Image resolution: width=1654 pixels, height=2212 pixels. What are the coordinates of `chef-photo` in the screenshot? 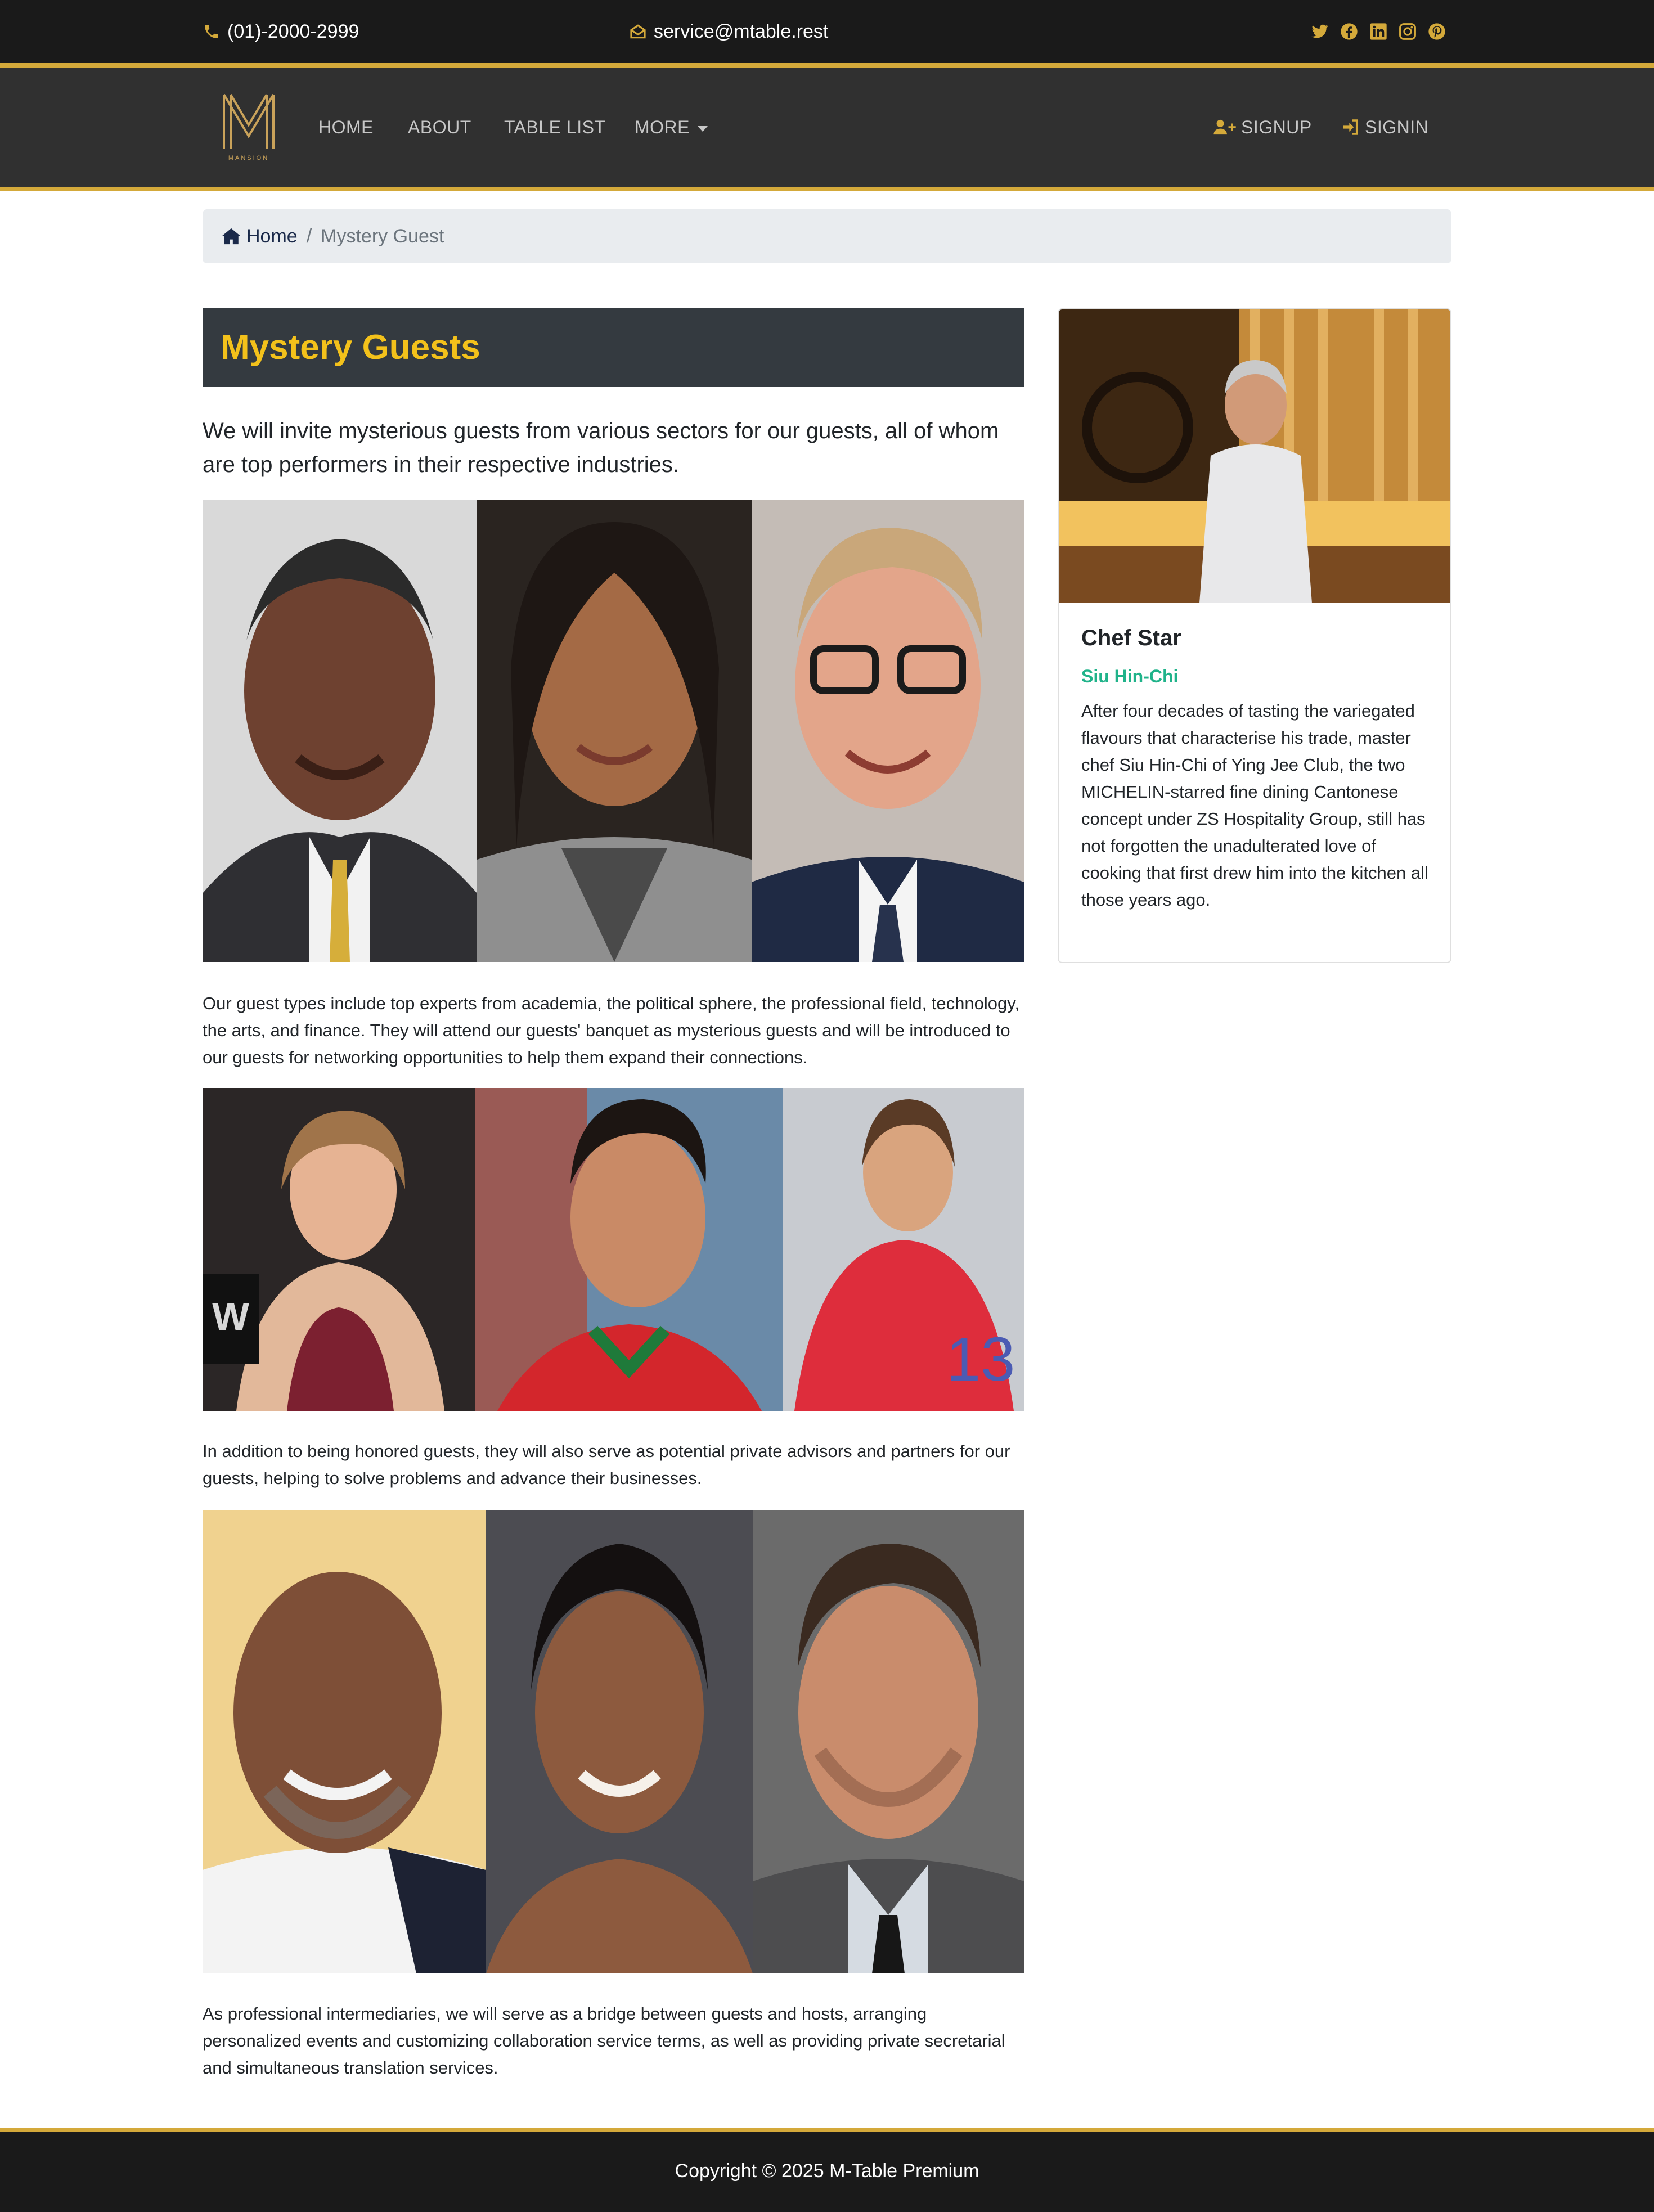 It's located at (1255, 456).